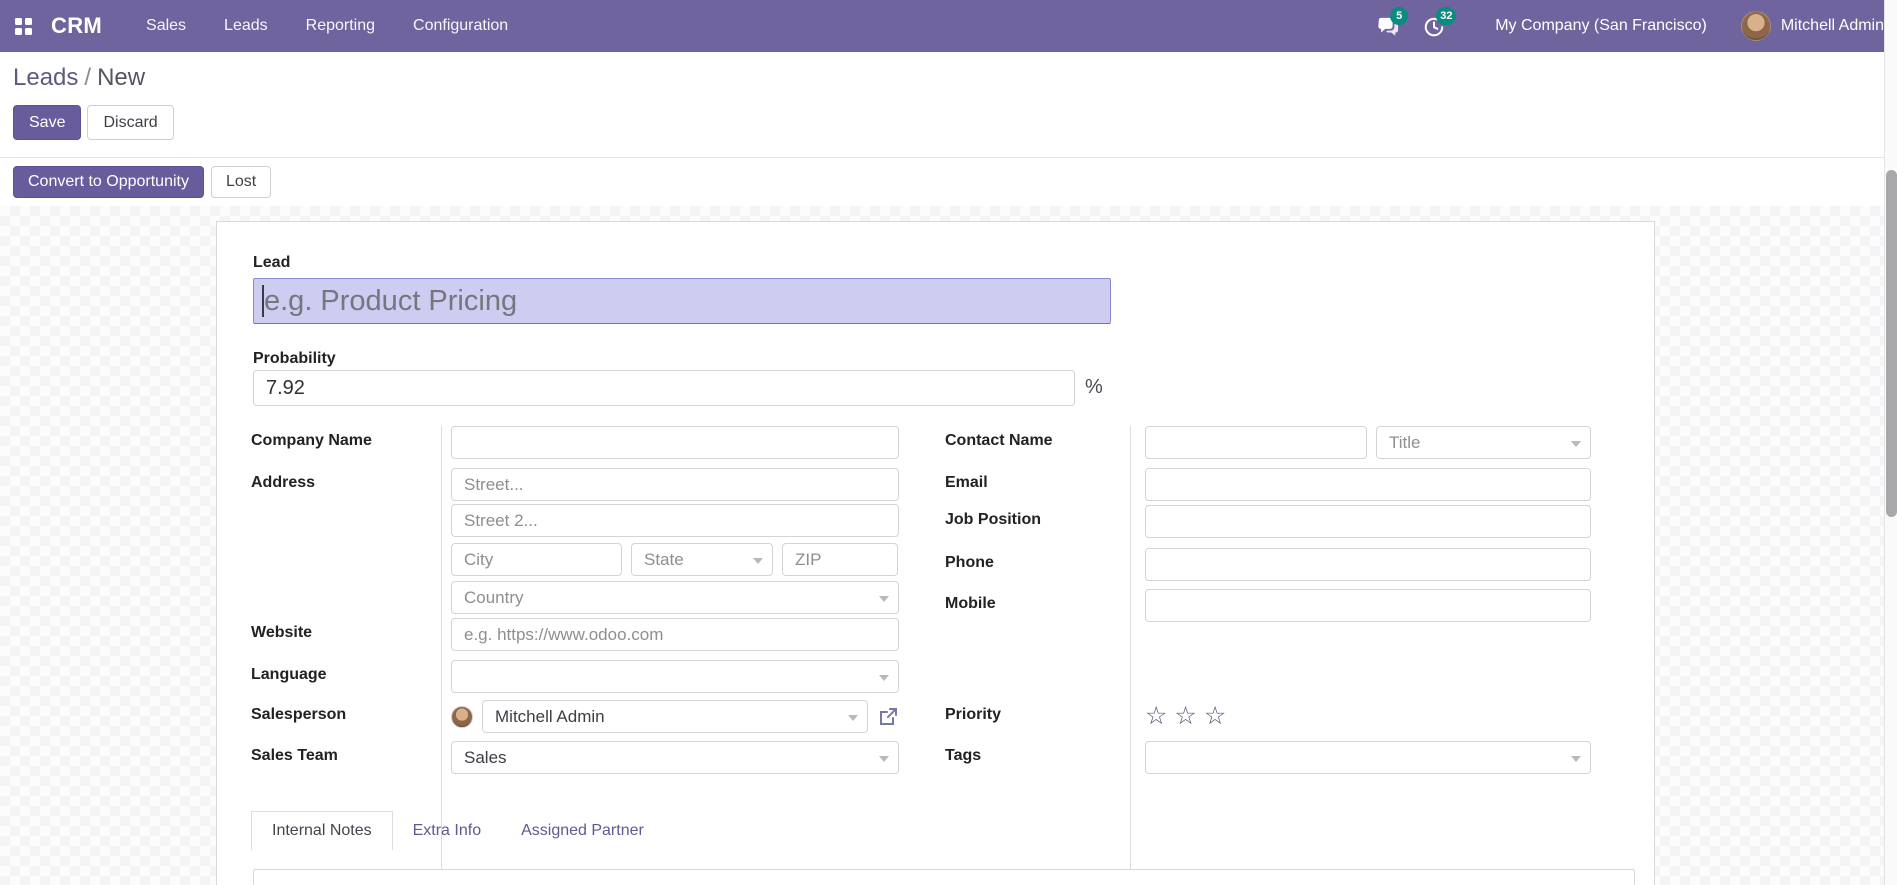 This screenshot has width=1897, height=885. What do you see at coordinates (1601, 26) in the screenshot?
I see `company-switcher: My Company (San Francisco)` at bounding box center [1601, 26].